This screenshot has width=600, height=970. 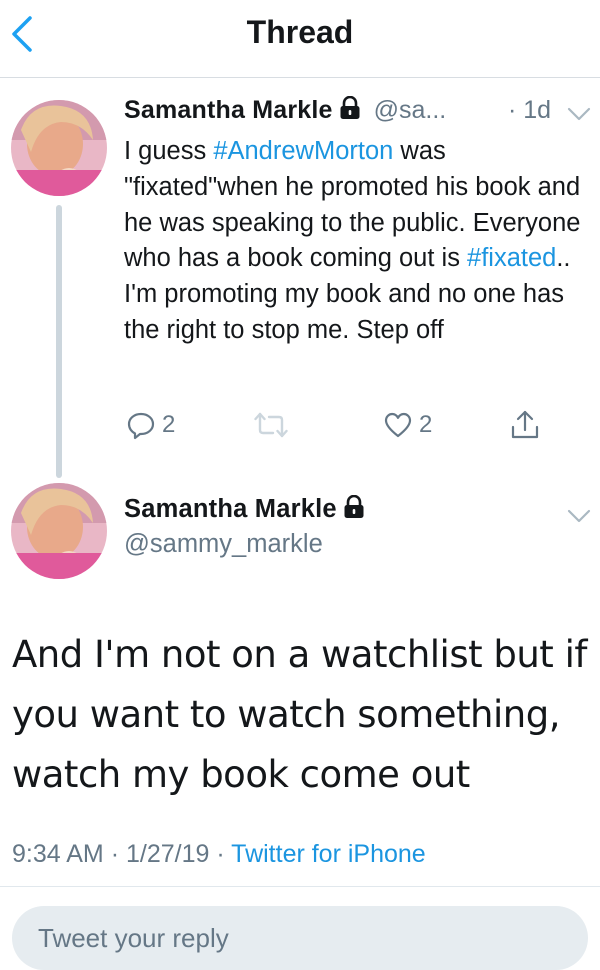 What do you see at coordinates (529, 110) in the screenshot?
I see `timestamp: · 1d` at bounding box center [529, 110].